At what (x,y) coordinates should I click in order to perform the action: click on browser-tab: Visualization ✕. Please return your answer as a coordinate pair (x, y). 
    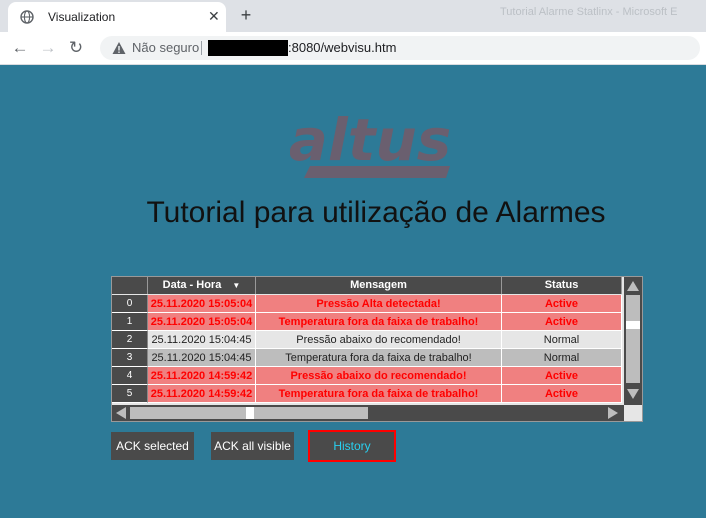
    Looking at the image, I should click on (117, 17).